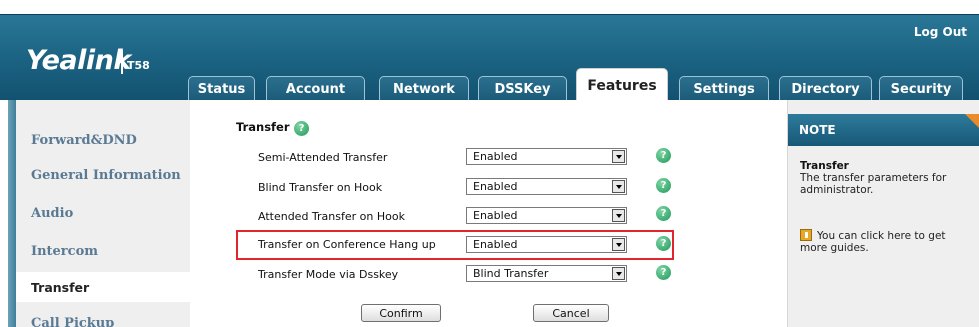 The image size is (979, 327). I want to click on sidebar-item-call-pickup: Call Pickup, so click(103, 317).